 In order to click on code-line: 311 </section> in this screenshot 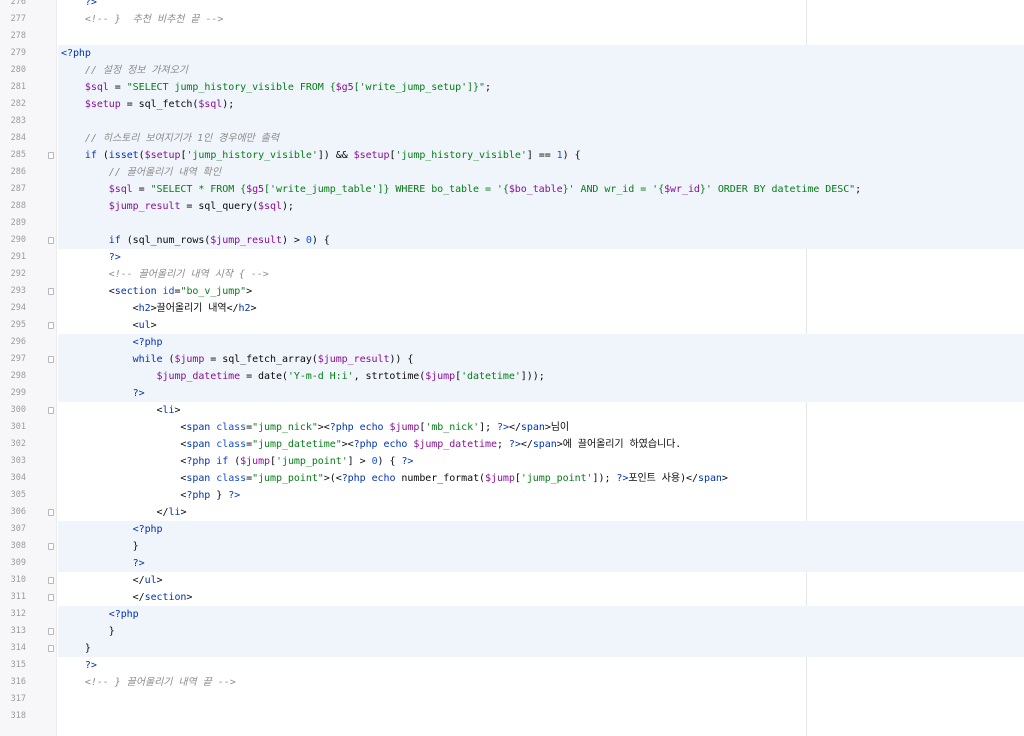, I will do `click(512, 597)`.